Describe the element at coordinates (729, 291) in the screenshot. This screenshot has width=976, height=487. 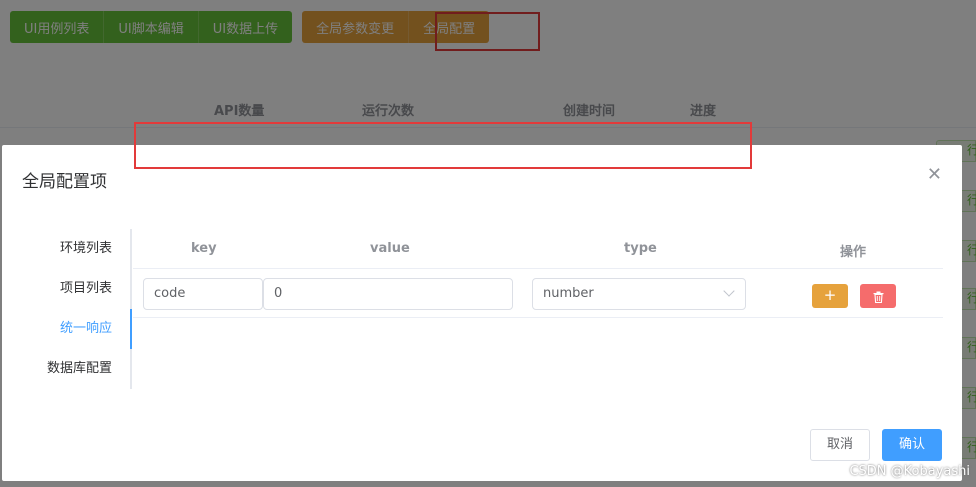
I see `chevron-down-icon` at that location.